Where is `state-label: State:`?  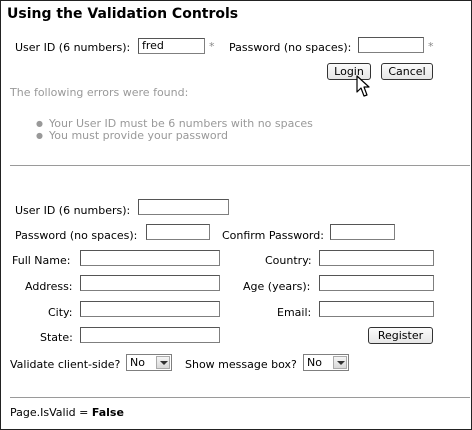
state-label: State: is located at coordinates (56, 337).